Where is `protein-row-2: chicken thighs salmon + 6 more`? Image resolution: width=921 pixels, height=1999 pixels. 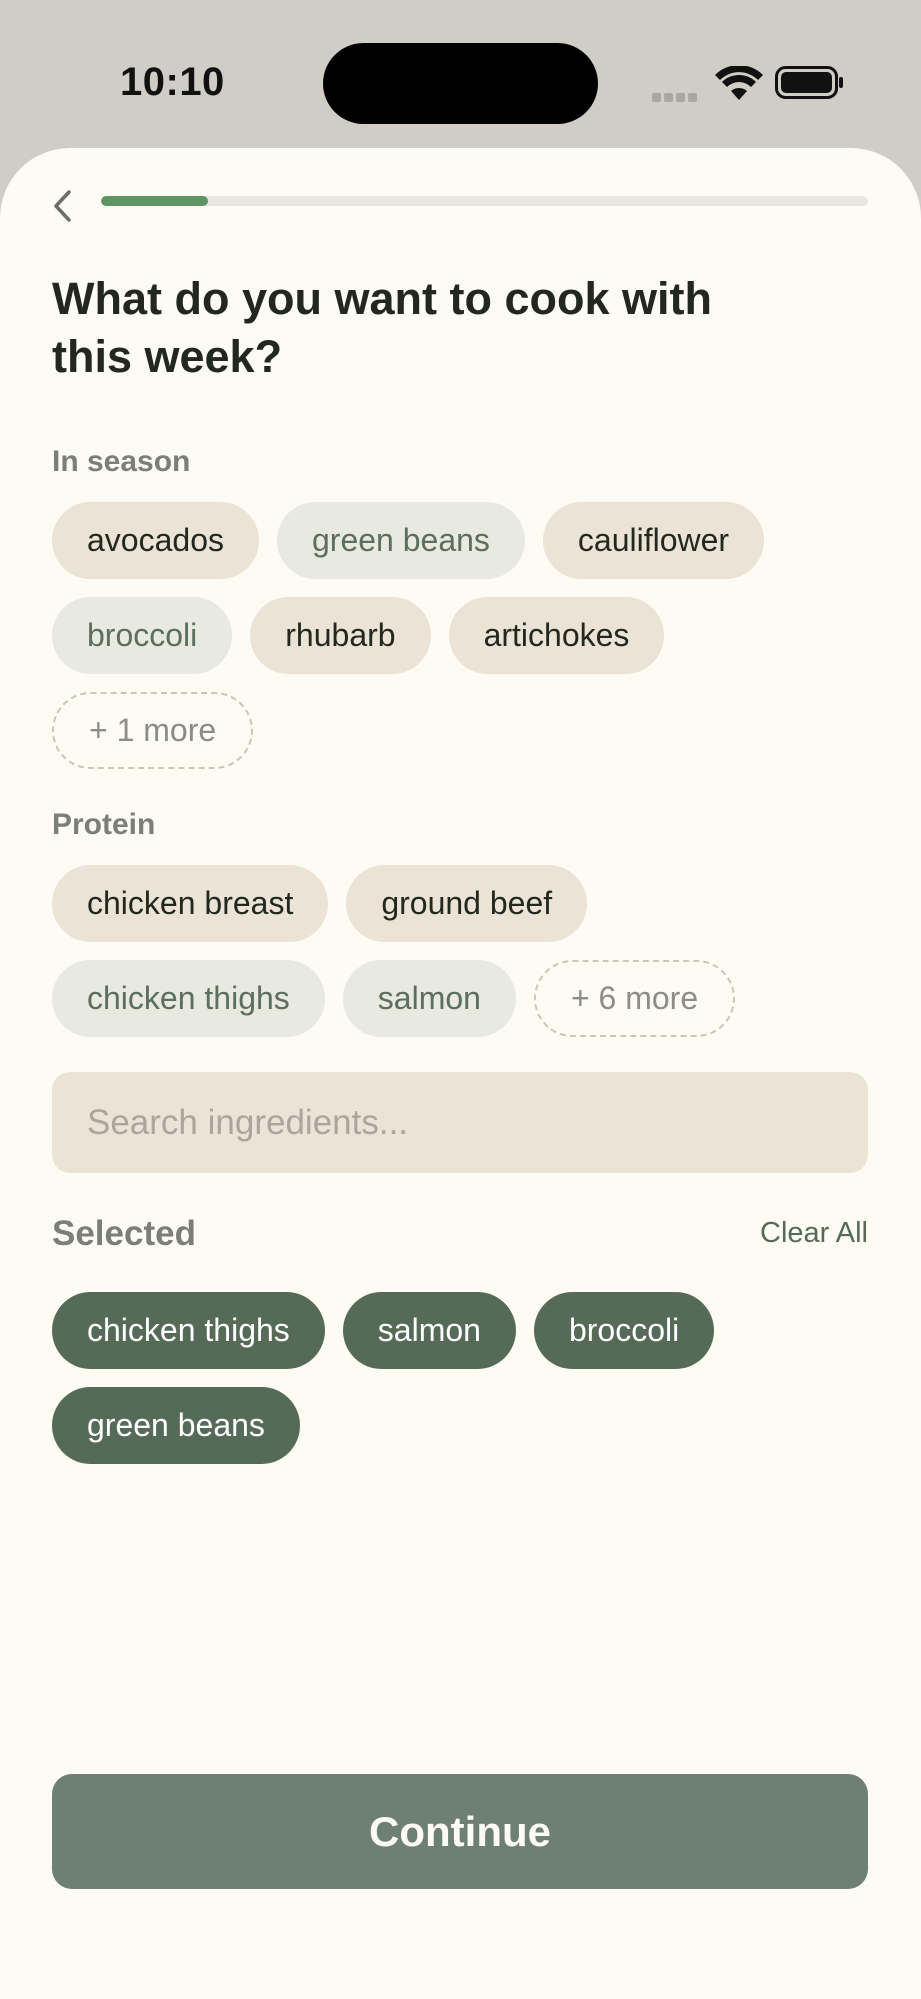 protein-row-2: chicken thighs salmon + 6 more is located at coordinates (394, 998).